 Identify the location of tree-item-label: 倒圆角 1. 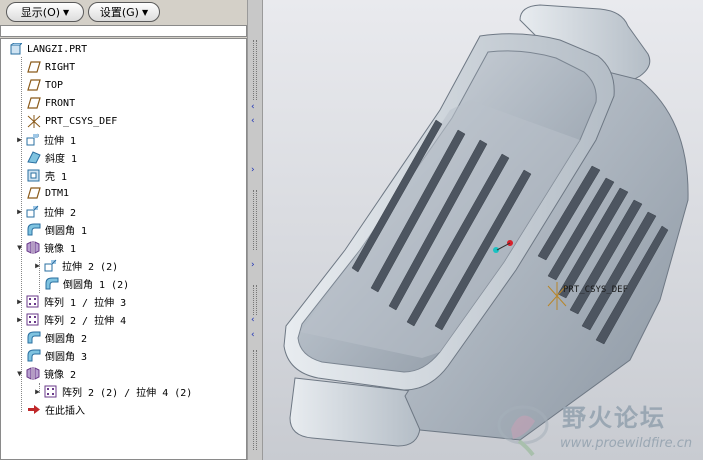
(66, 231).